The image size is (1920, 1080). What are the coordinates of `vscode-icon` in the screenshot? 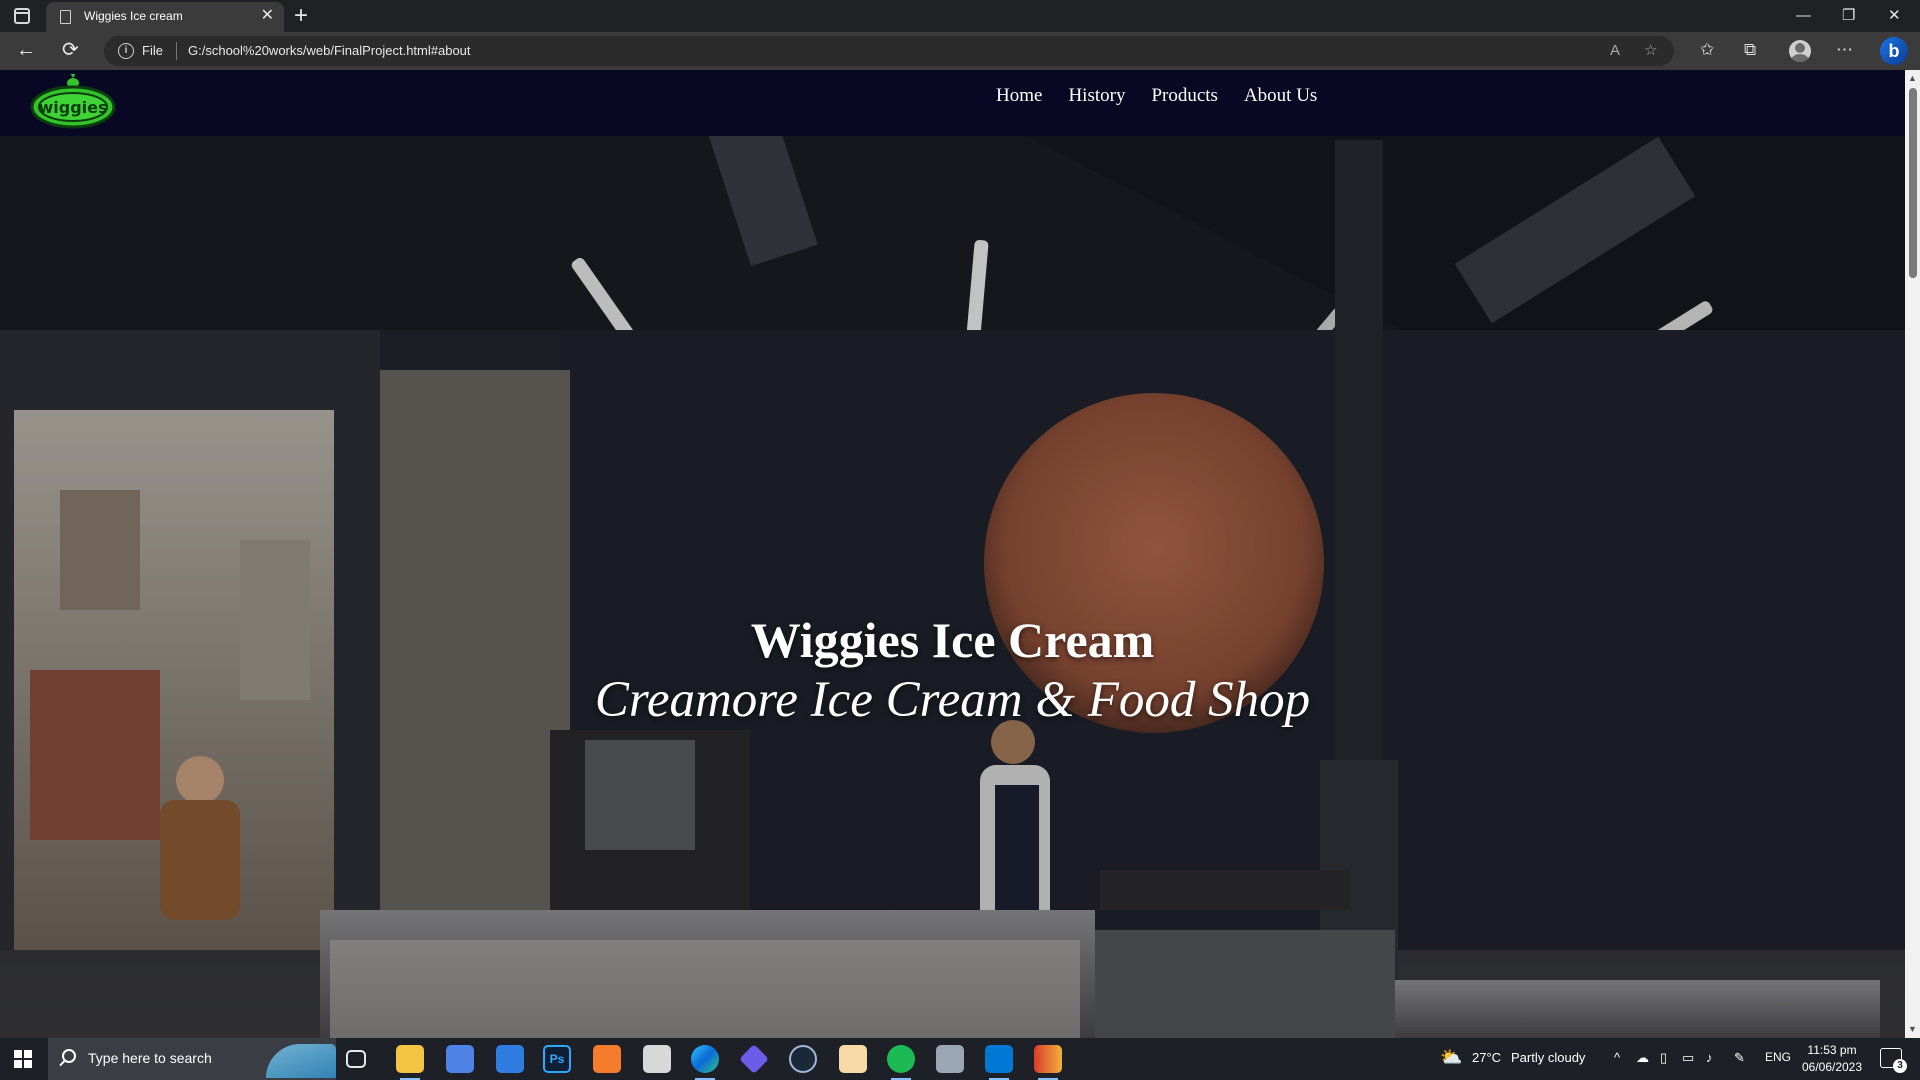 It's located at (999, 1062).